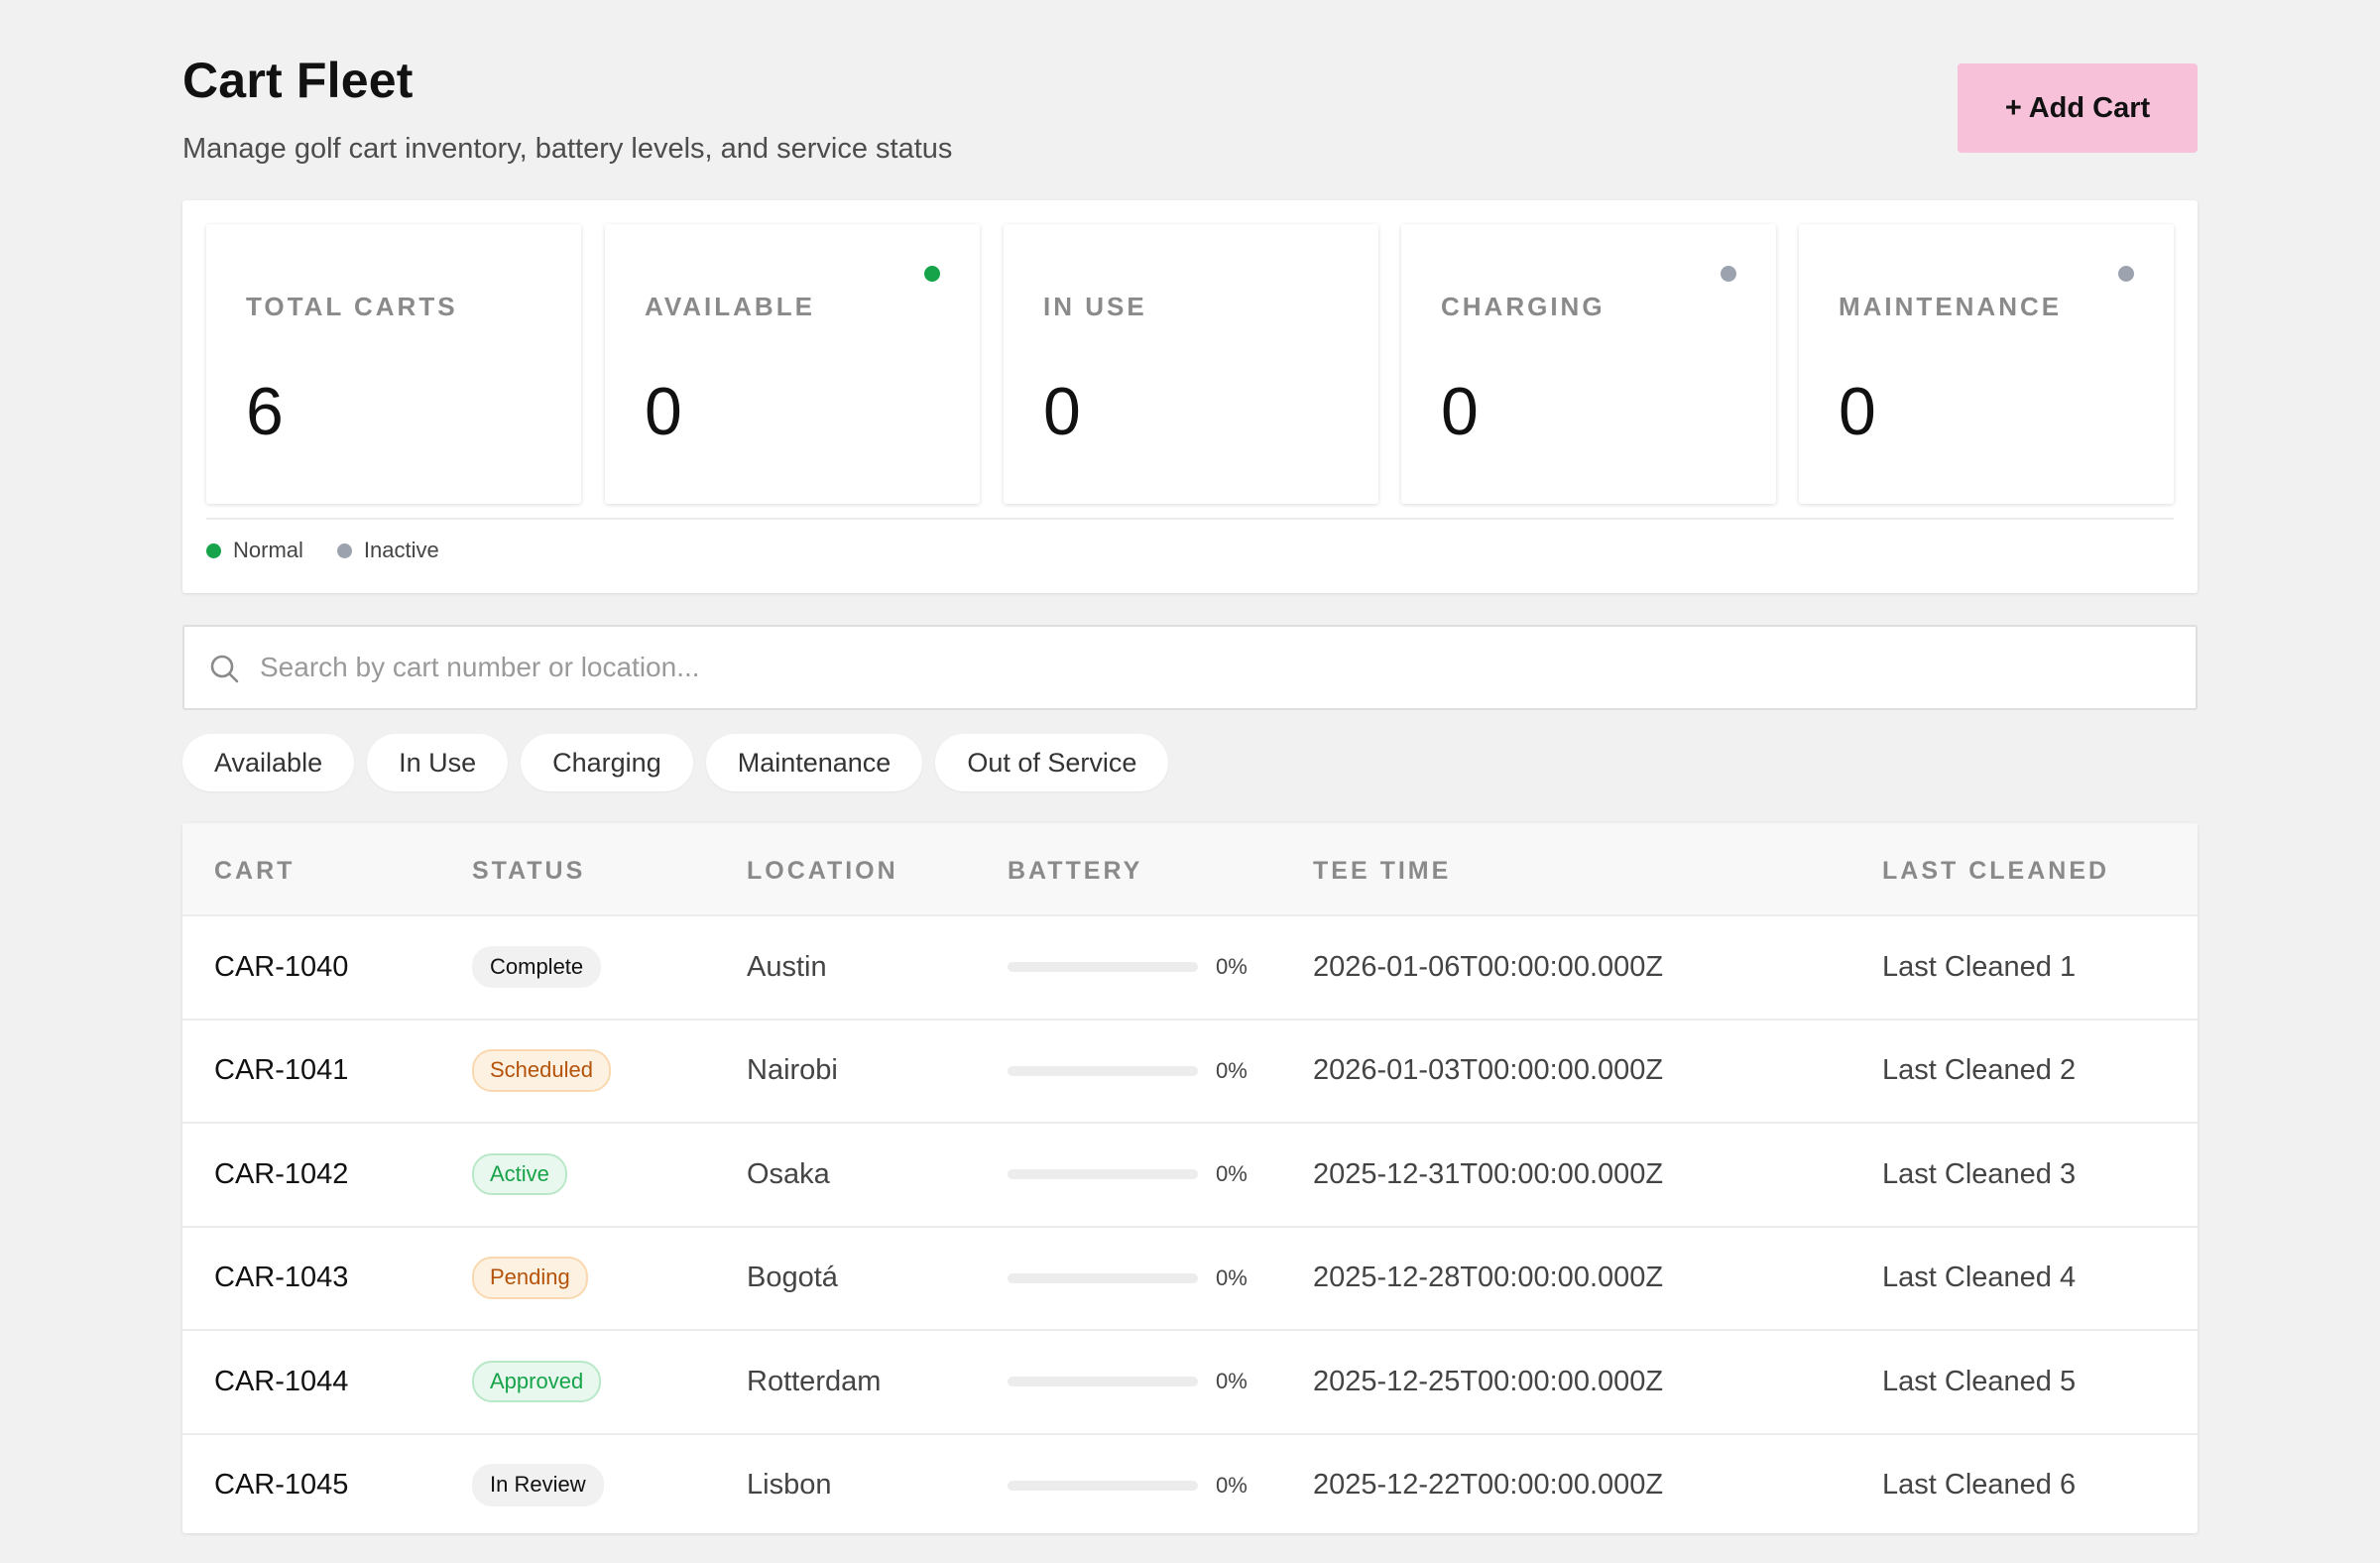 Image resolution: width=2380 pixels, height=1563 pixels. What do you see at coordinates (1979, 1485) in the screenshot?
I see `last-cleaned-cell: Last Cleaned 6` at bounding box center [1979, 1485].